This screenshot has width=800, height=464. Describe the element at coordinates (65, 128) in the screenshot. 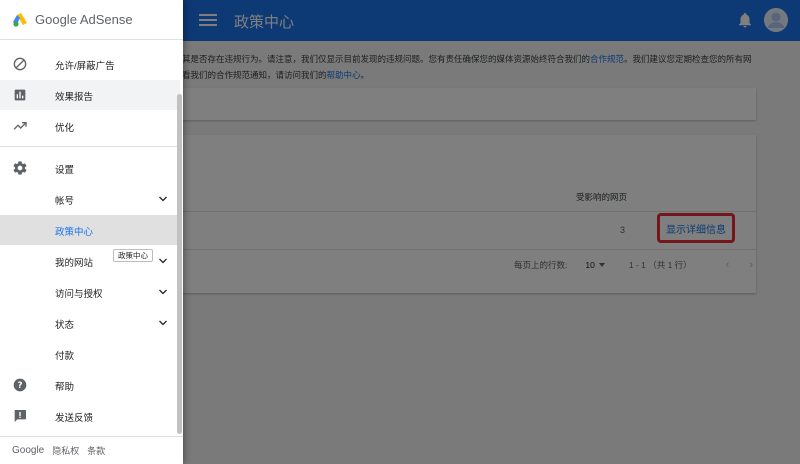

I see `nav-item-label: 优化` at that location.